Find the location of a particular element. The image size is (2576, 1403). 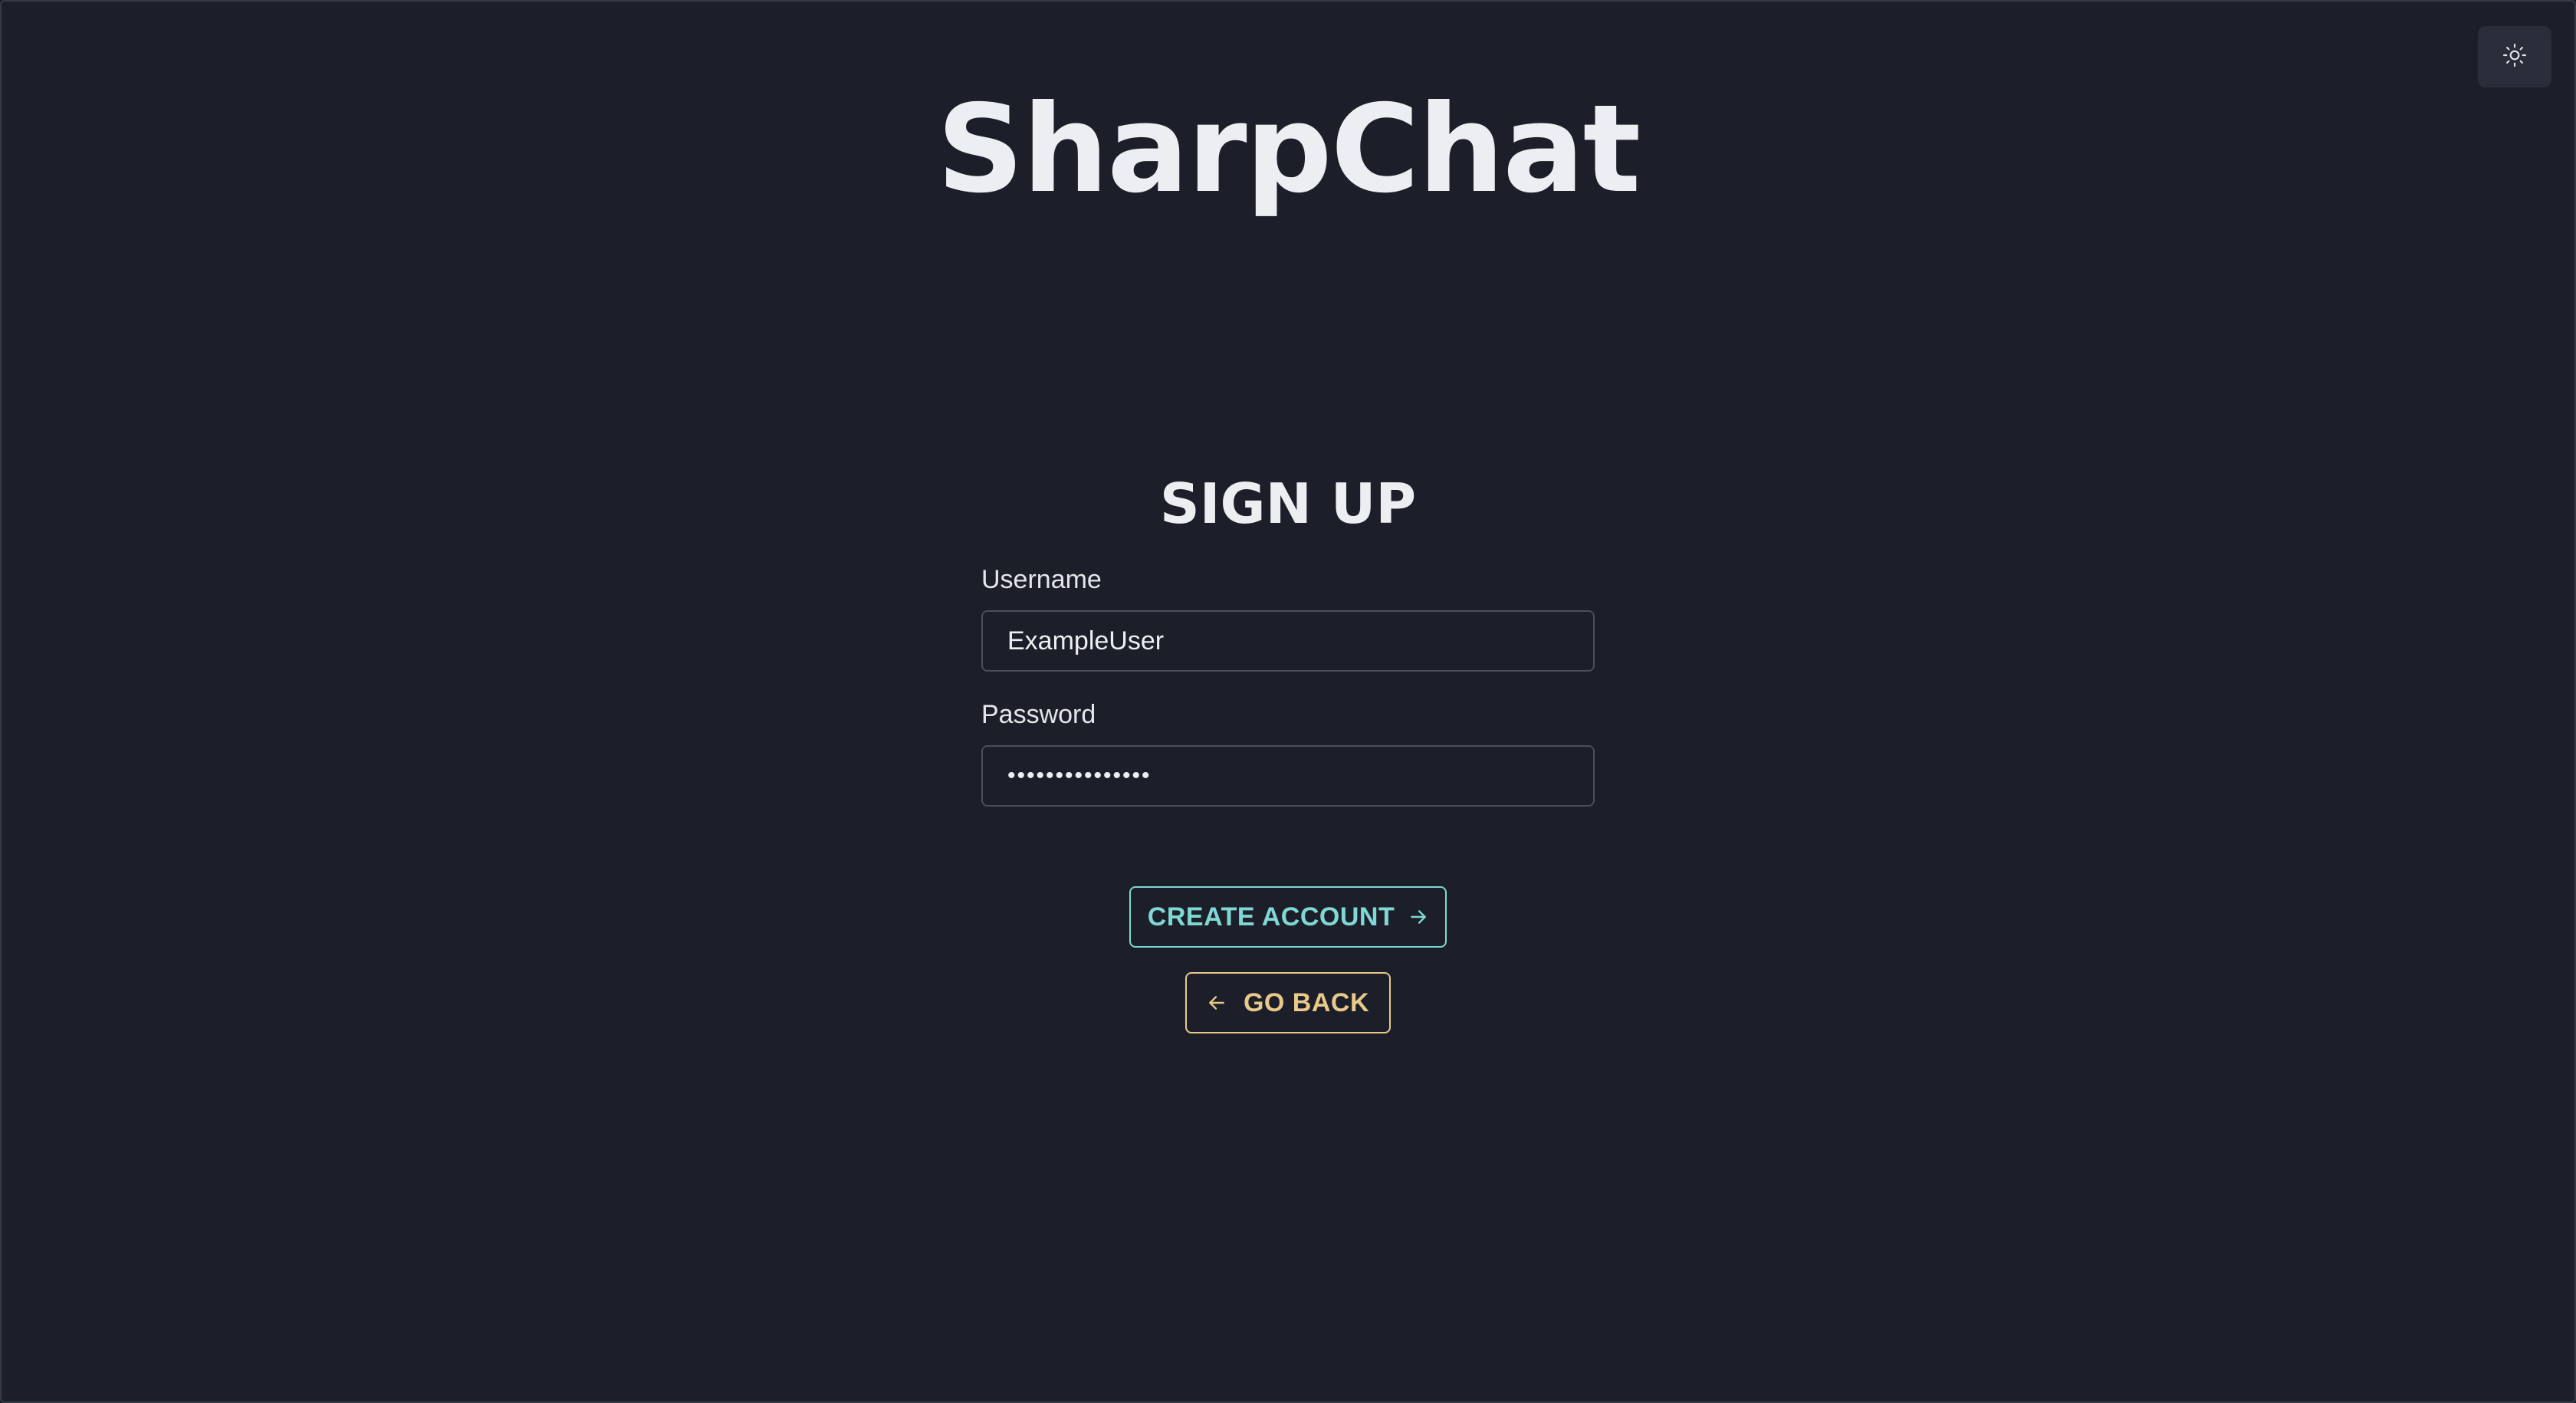

sun-icon is located at coordinates (2514, 57).